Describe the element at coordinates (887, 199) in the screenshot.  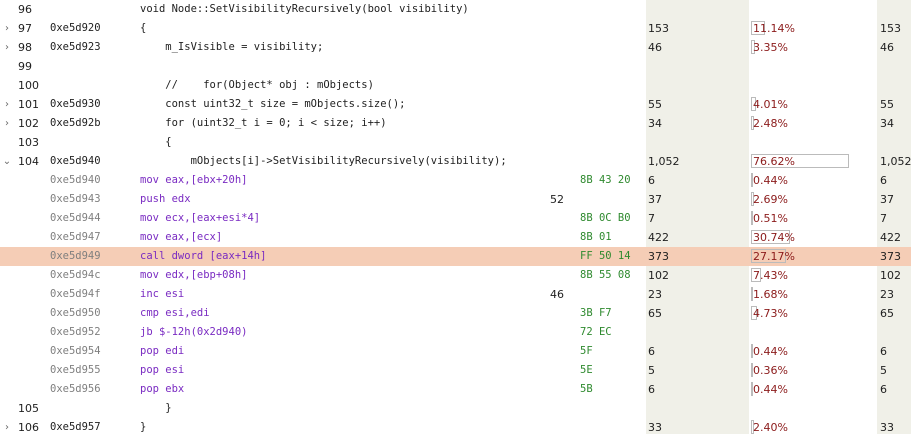
I see `sample-count-total: 37` at that location.